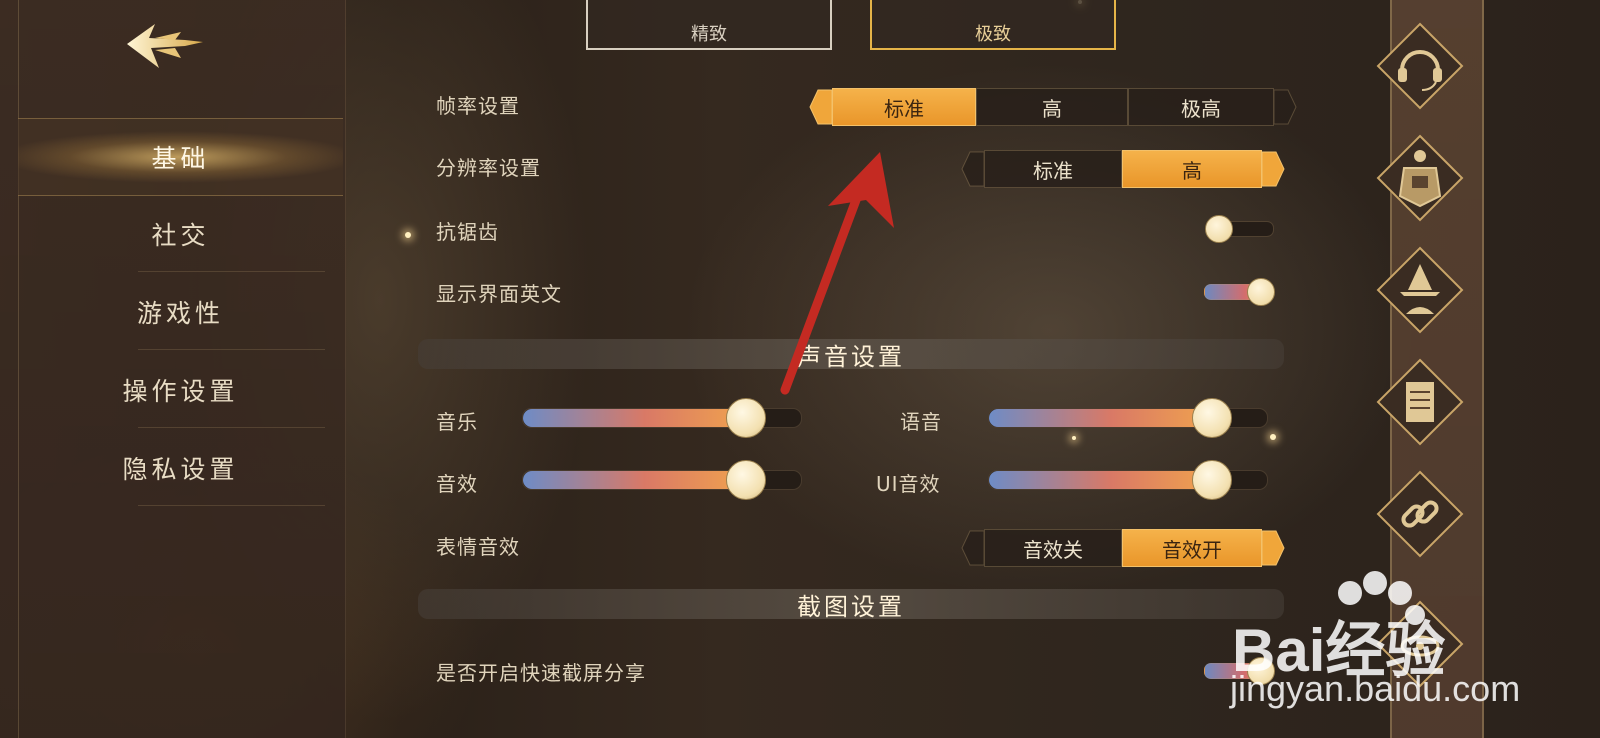 This screenshot has height=738, width=1600. I want to click on resolution-option-standard: 标准, so click(1053, 169).